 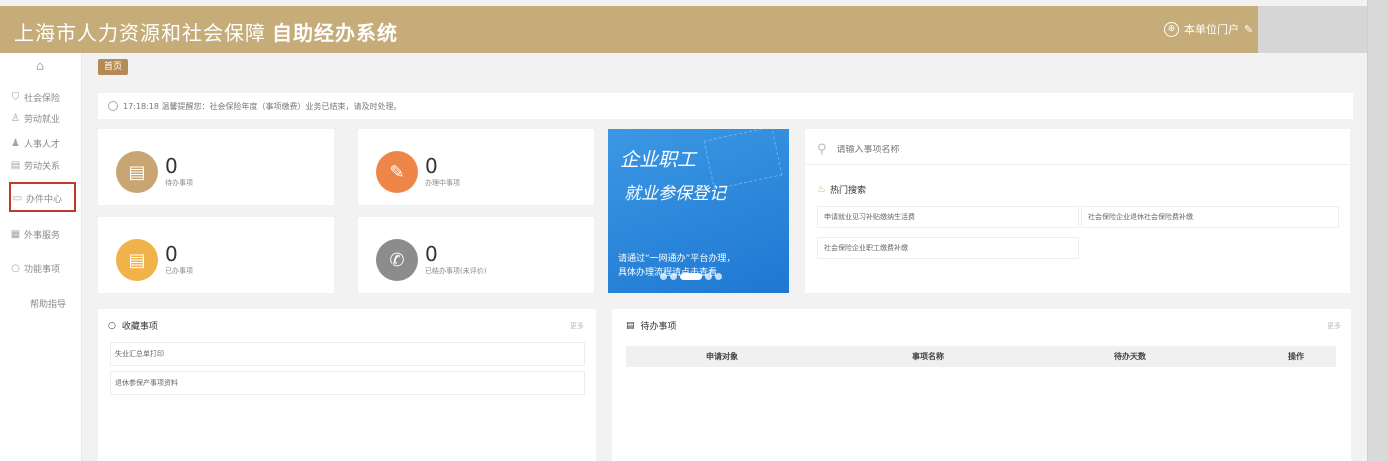 I want to click on sidebar-item-foreign-affairs: ▦ 外事服务, so click(x=35, y=234).